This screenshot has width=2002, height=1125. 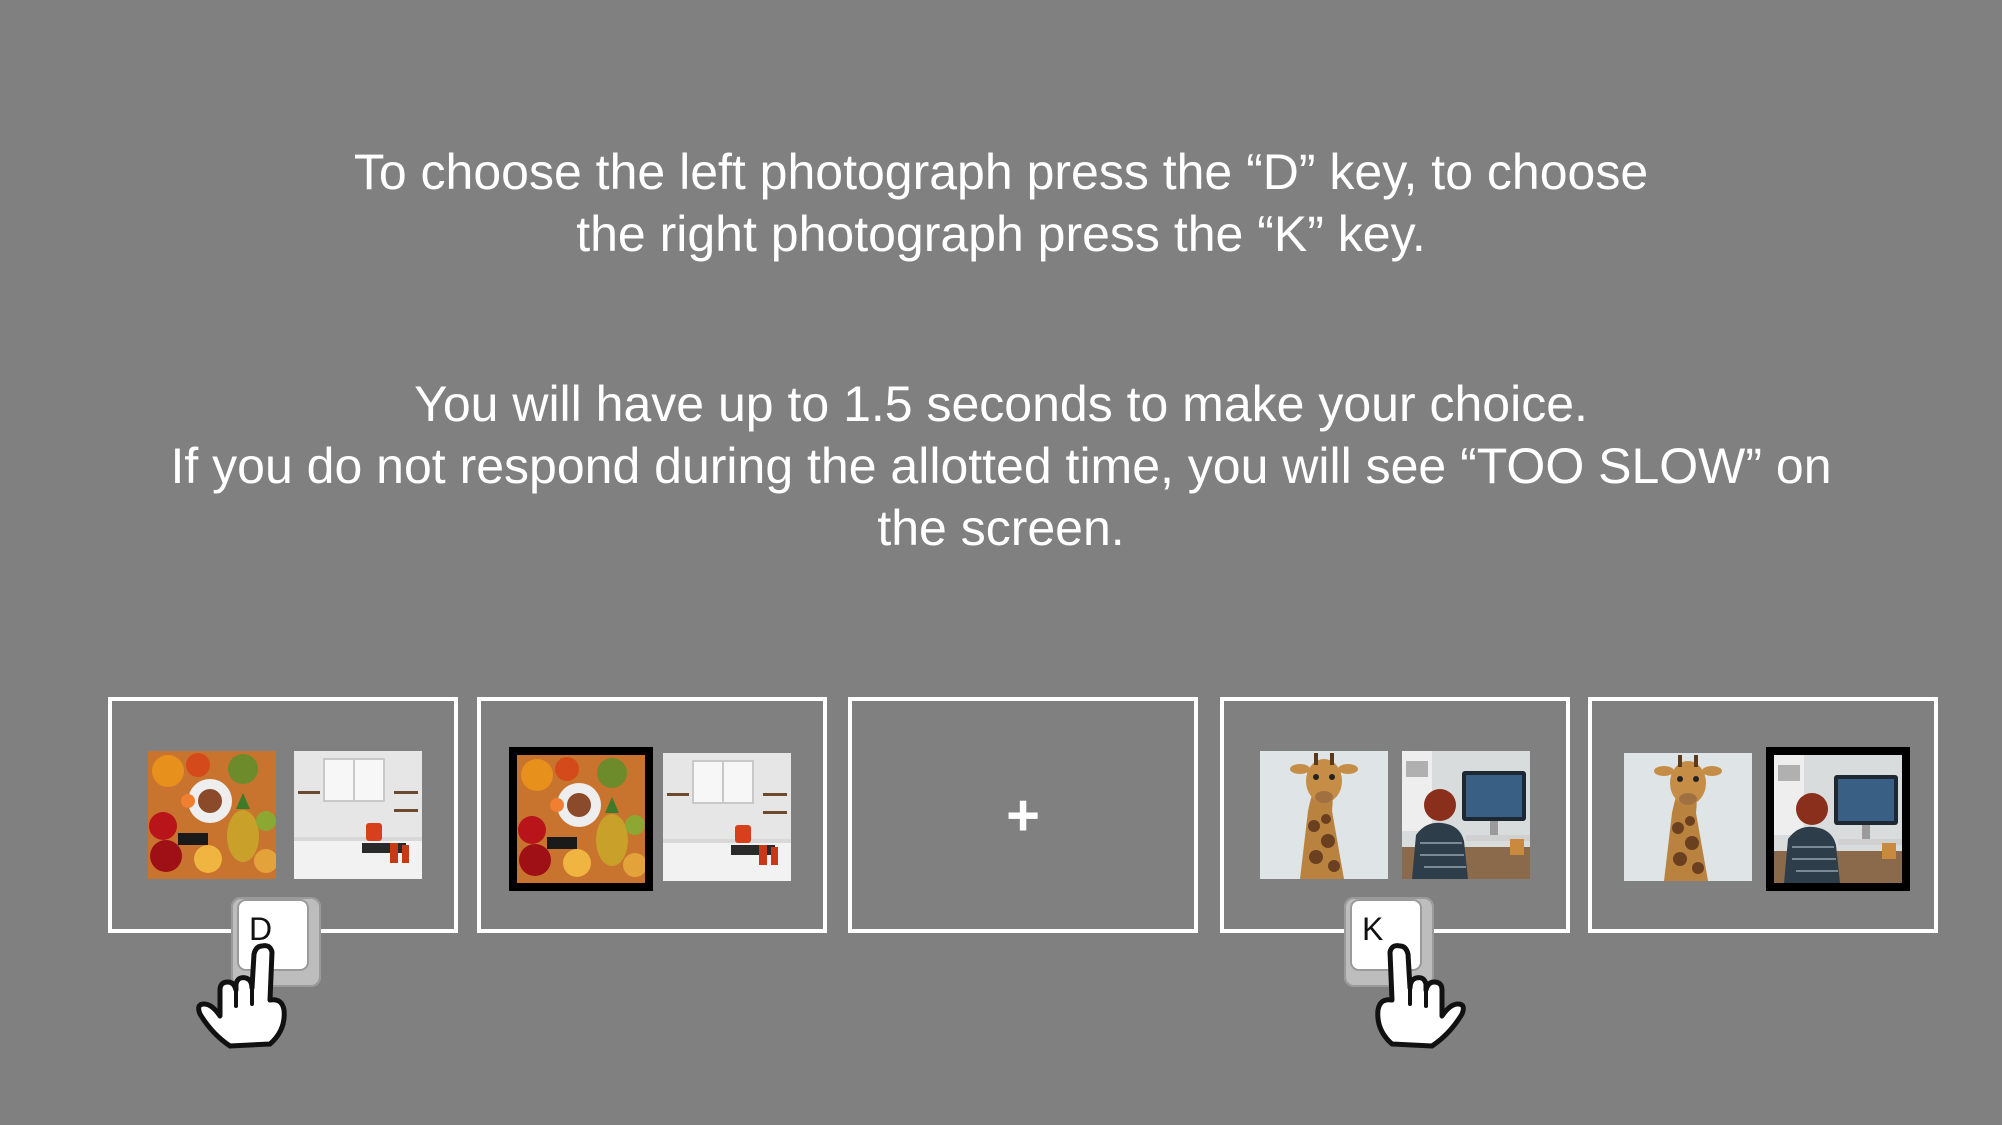 I want to click on food-spread-photo-selected, so click(x=581, y=819).